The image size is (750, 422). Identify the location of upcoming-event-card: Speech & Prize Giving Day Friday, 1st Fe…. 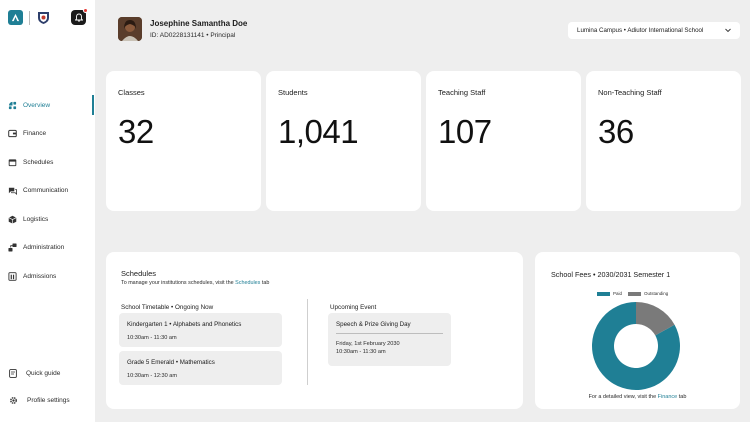
(389, 339).